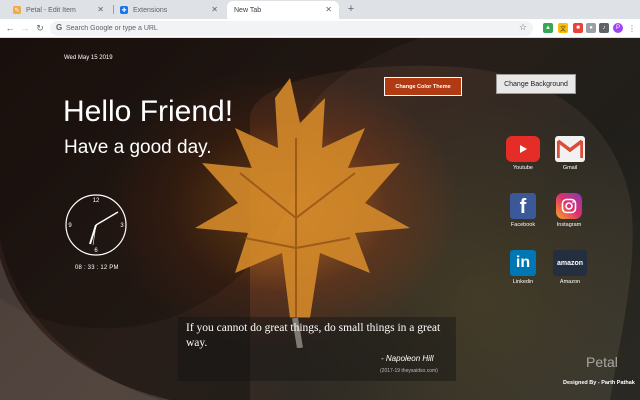  Describe the element at coordinates (40, 28) in the screenshot. I see `reload-icon: ↻` at that location.